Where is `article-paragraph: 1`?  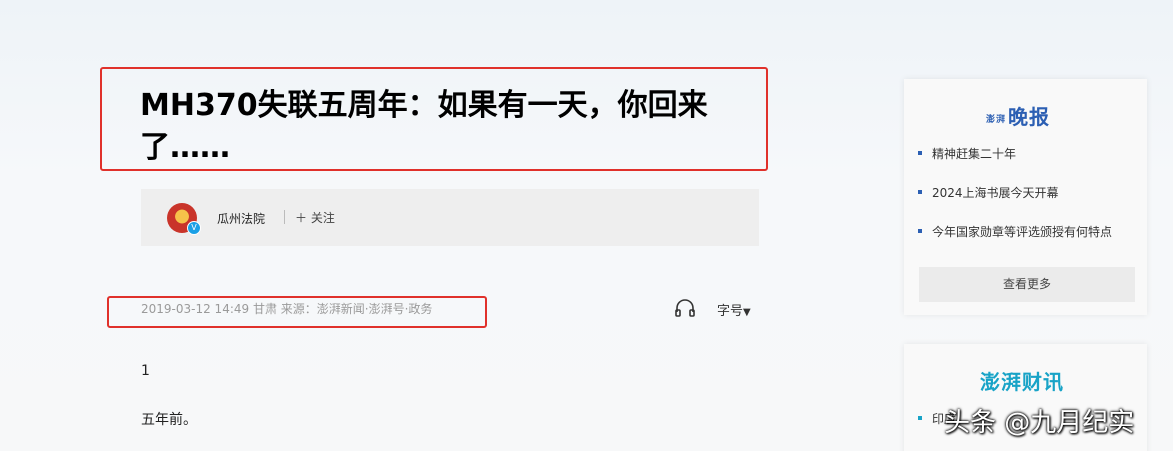
article-paragraph: 1 is located at coordinates (145, 371).